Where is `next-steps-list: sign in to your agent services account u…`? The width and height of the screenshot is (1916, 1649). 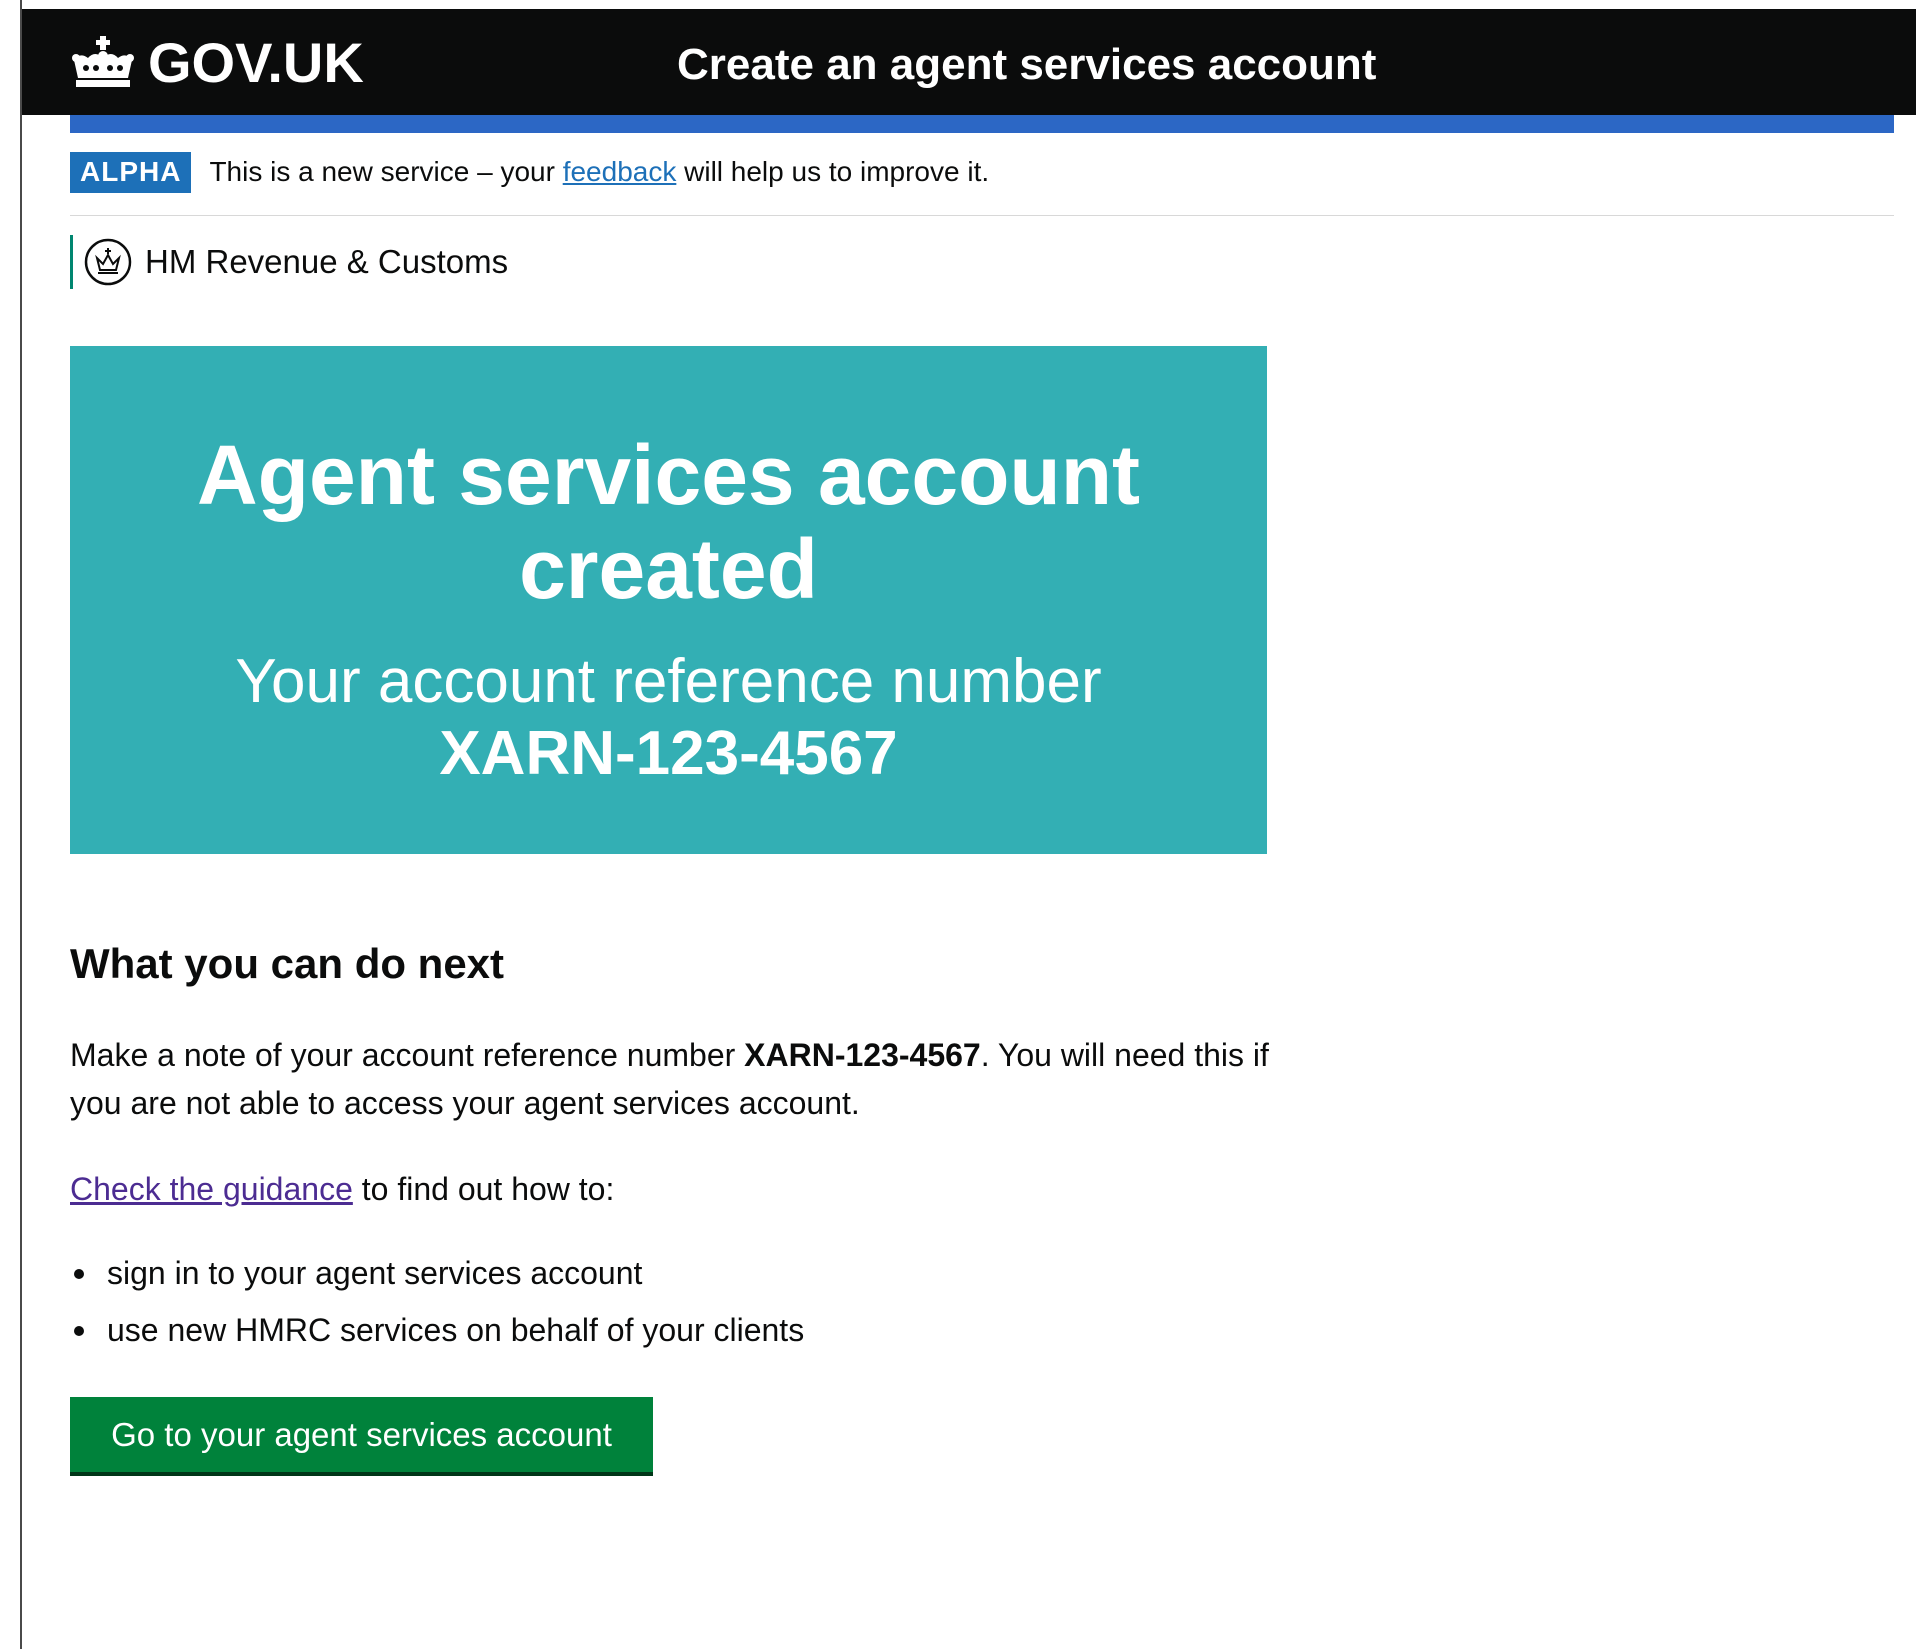 next-steps-list: sign in to your agent services account u… is located at coordinates (437, 1306).